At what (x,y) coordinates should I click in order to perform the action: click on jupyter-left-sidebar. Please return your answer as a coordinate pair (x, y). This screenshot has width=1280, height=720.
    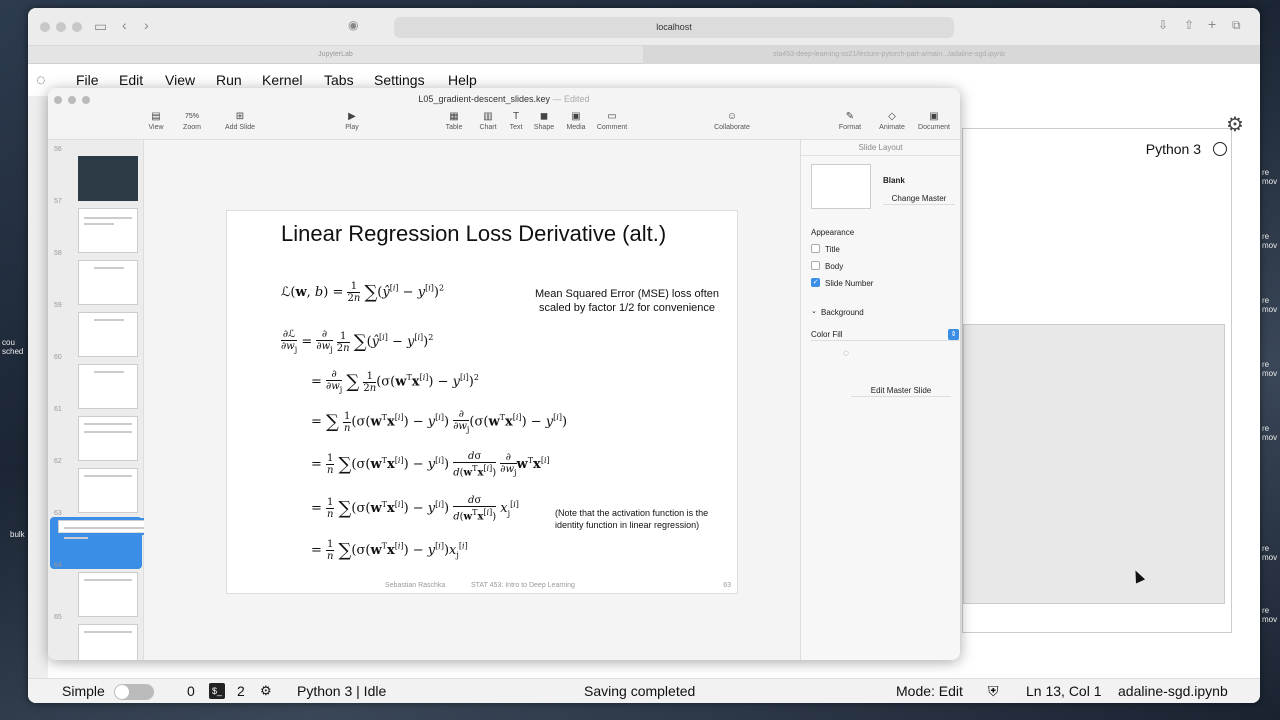
    Looking at the image, I should click on (38, 387).